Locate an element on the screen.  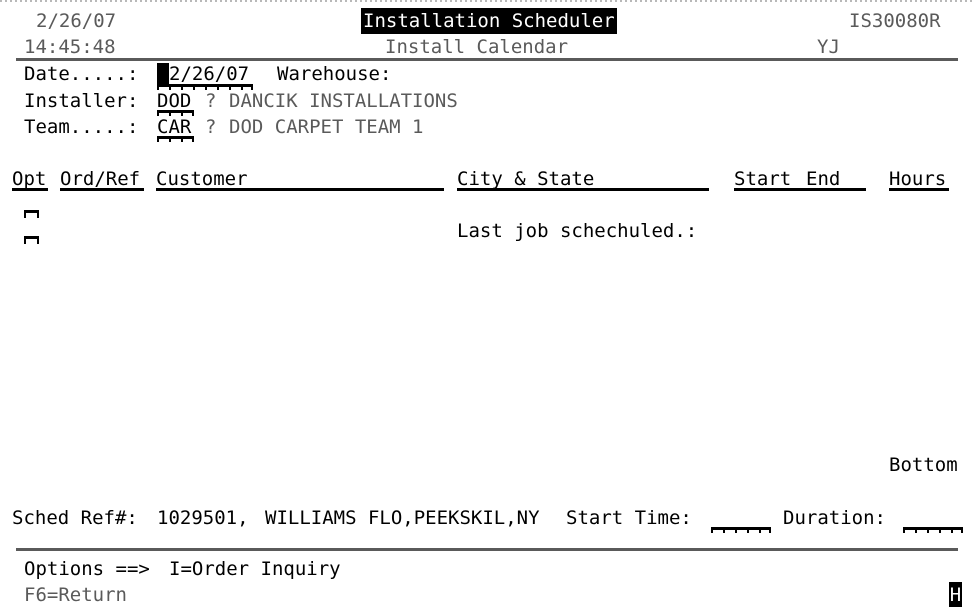
function-keys: F6=Return is located at coordinates (75, 595).